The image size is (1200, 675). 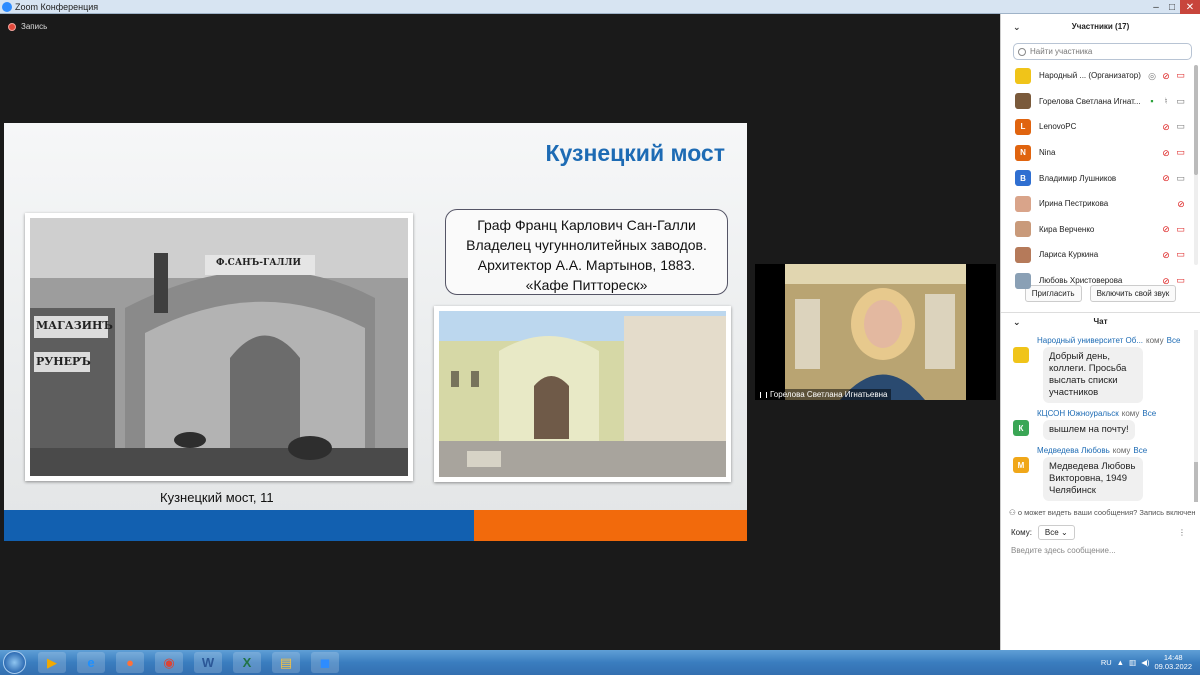 What do you see at coordinates (286, 662) in the screenshot?
I see `explorer-icon: ▤` at bounding box center [286, 662].